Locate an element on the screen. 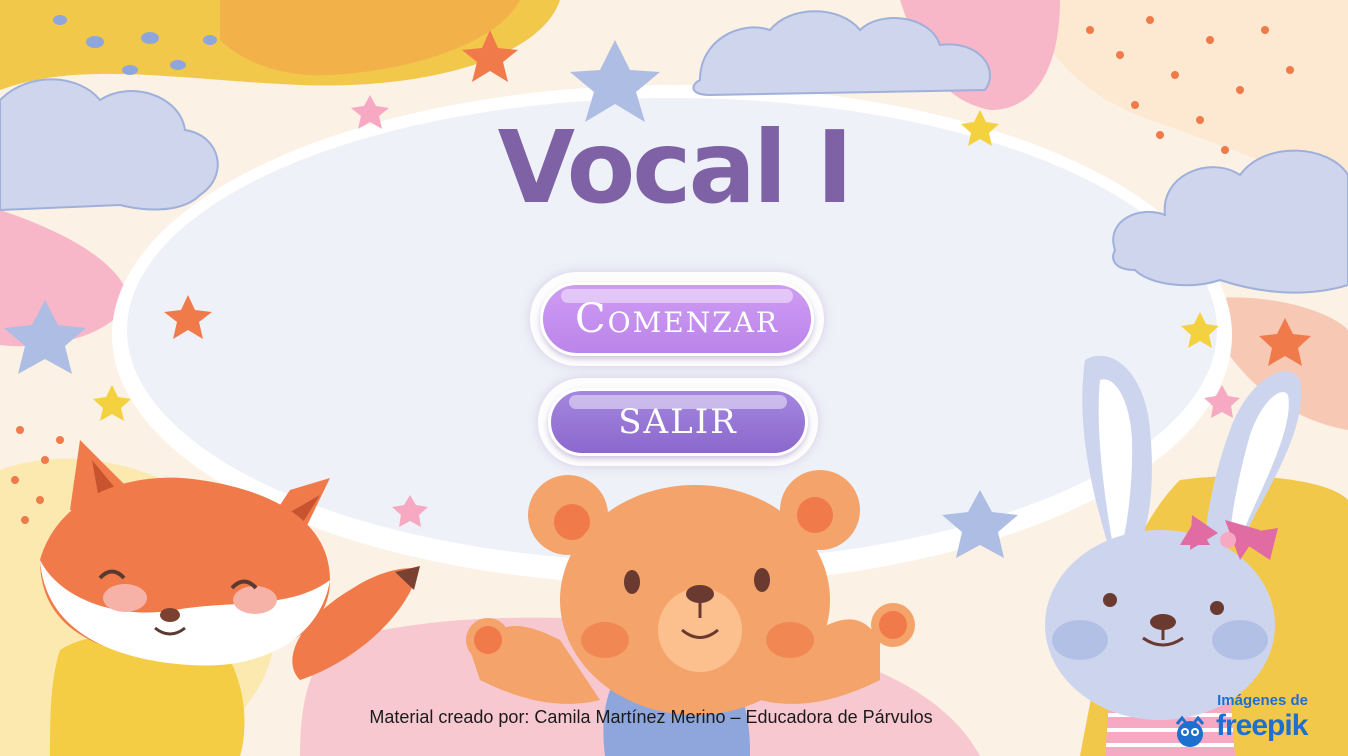 This screenshot has width=1348, height=756. freepik-brand: freepik is located at coordinates (1262, 725).